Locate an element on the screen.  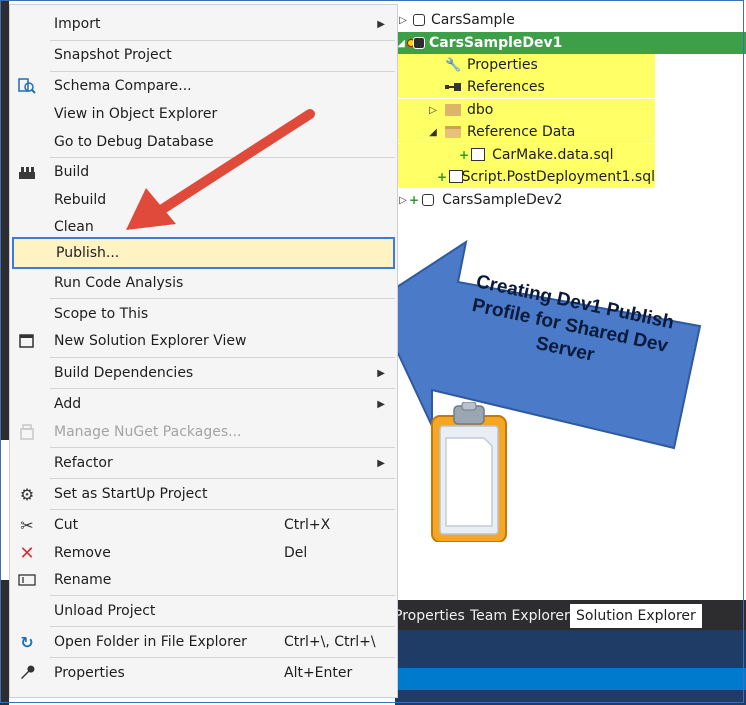
menu-item-scope-to-this: Scope to This is located at coordinates (203, 314).